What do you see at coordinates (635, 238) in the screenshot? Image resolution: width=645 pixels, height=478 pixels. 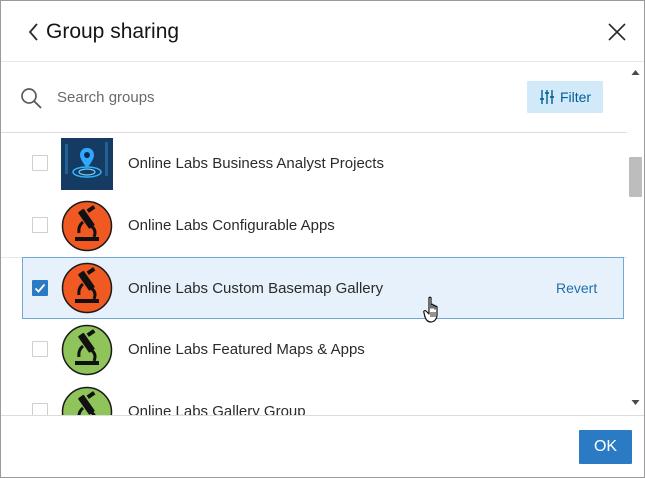 I see `list-scrollbar` at bounding box center [635, 238].